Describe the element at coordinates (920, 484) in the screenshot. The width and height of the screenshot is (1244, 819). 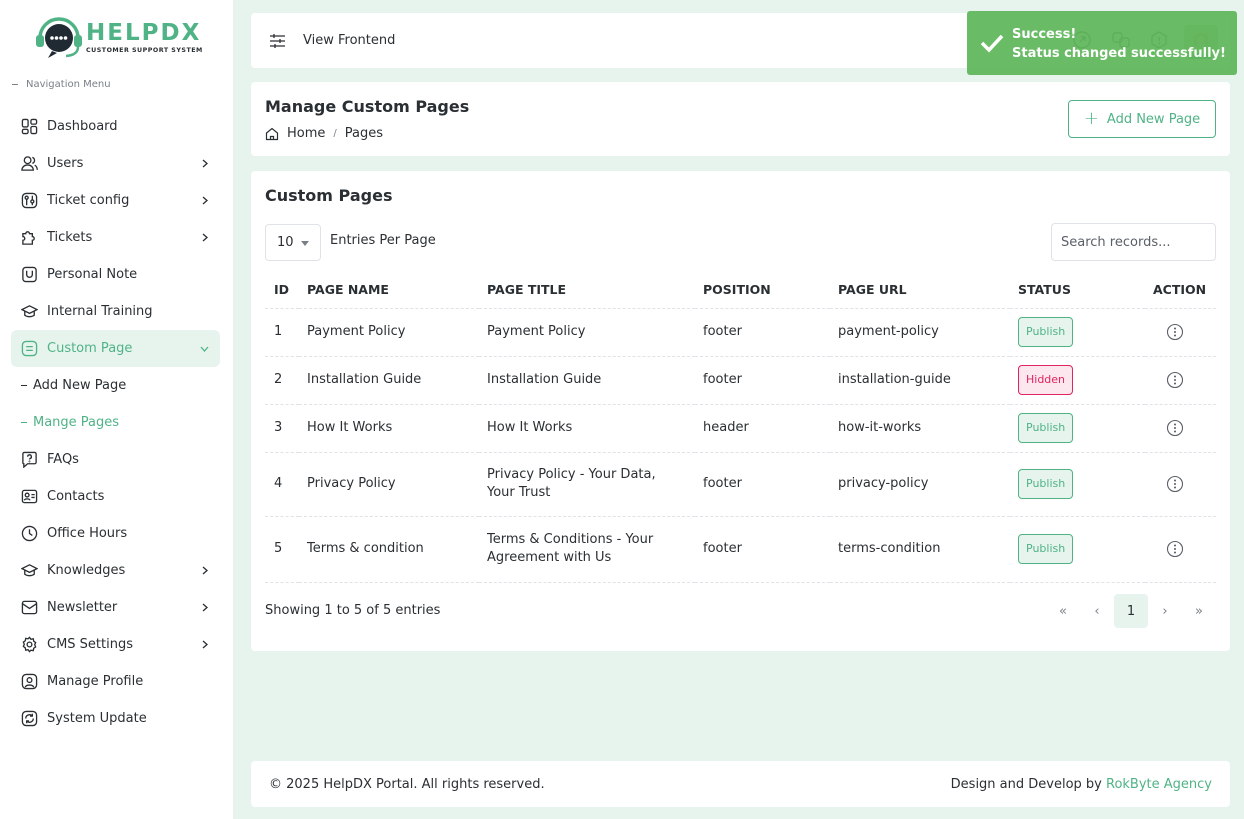
I see `cell-url: privacy-policy` at that location.